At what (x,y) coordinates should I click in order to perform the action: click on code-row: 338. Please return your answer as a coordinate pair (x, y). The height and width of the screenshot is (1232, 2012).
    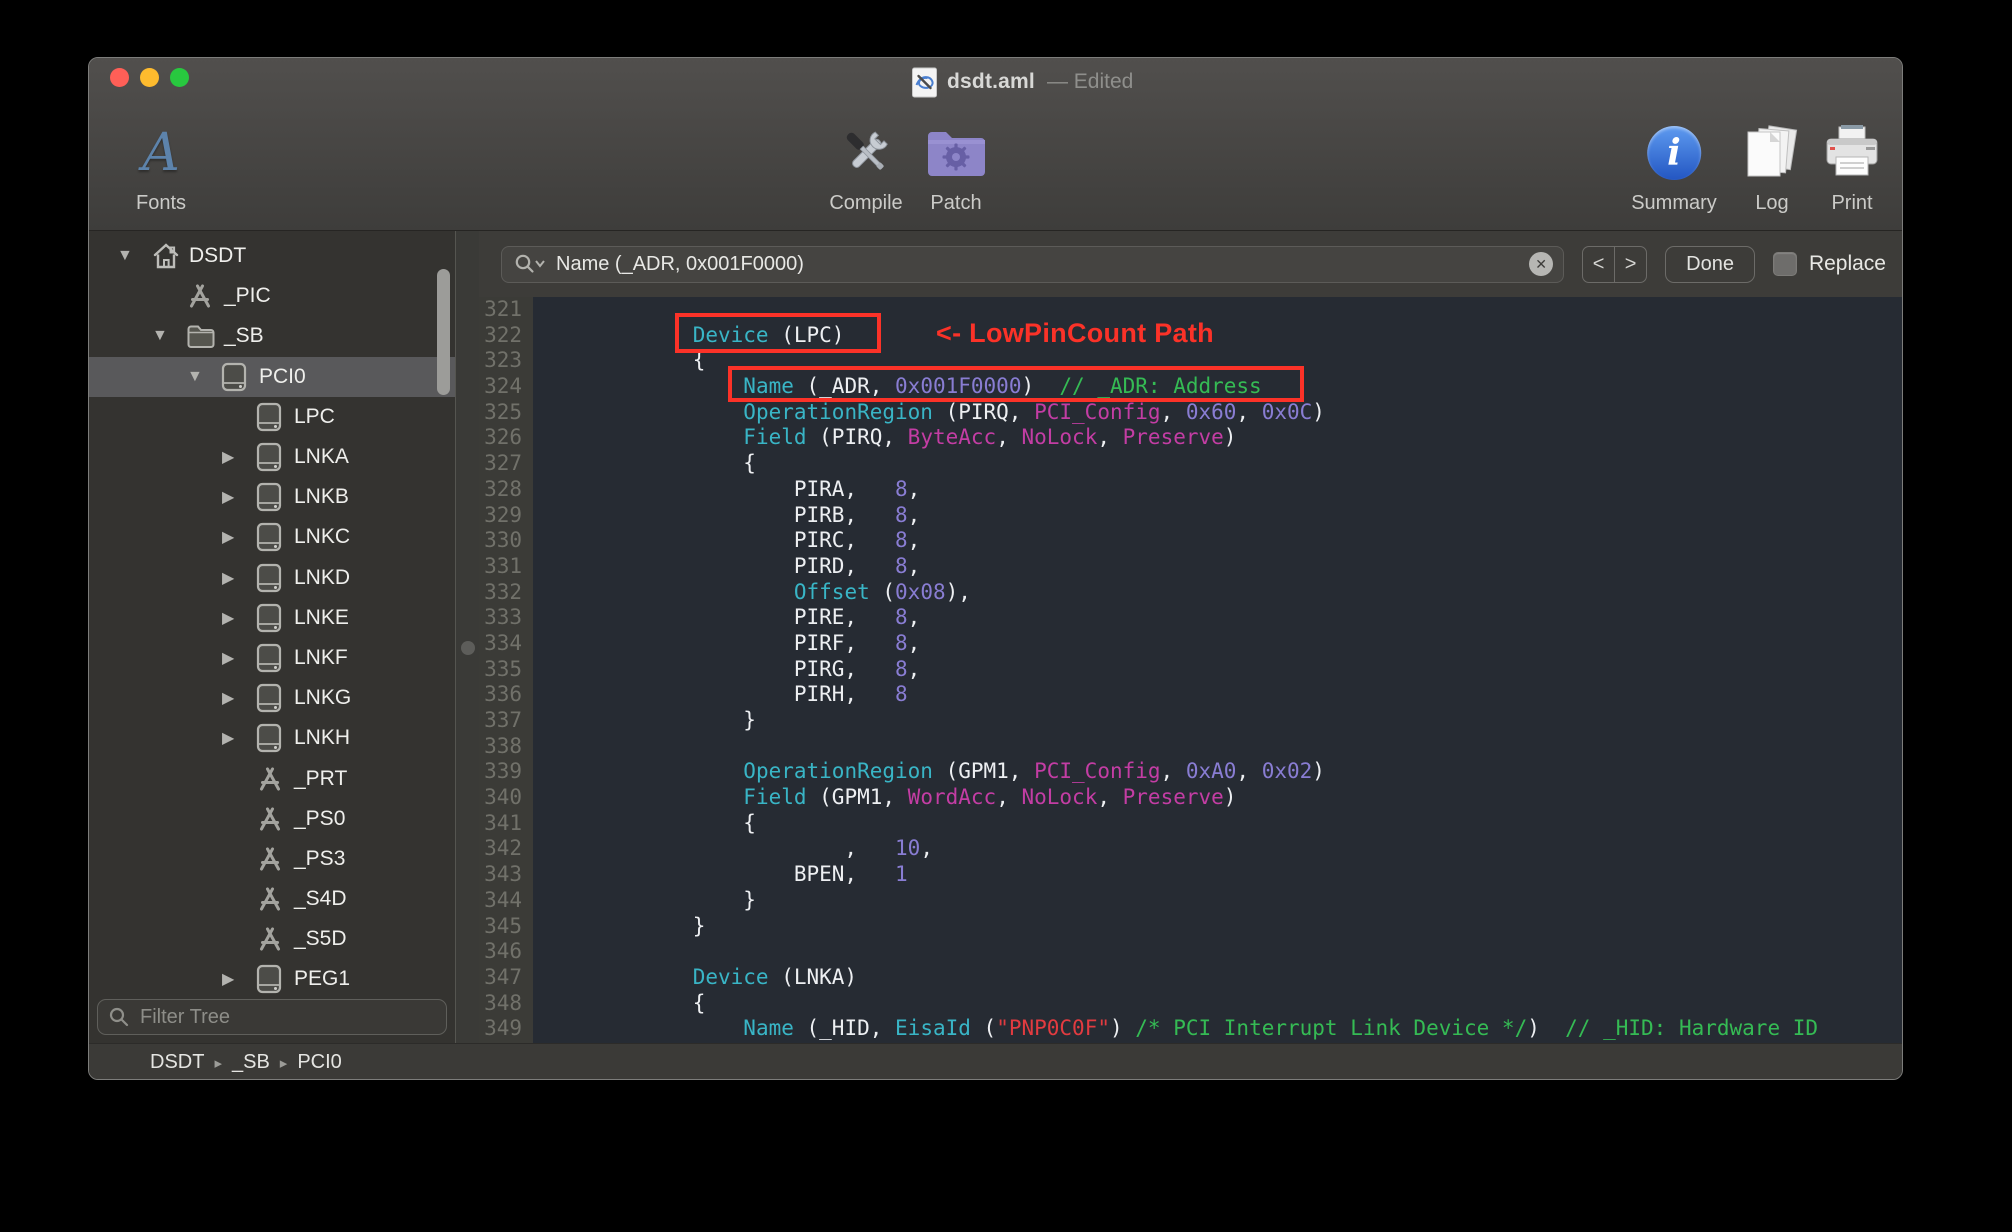
    Looking at the image, I should click on (1190, 746).